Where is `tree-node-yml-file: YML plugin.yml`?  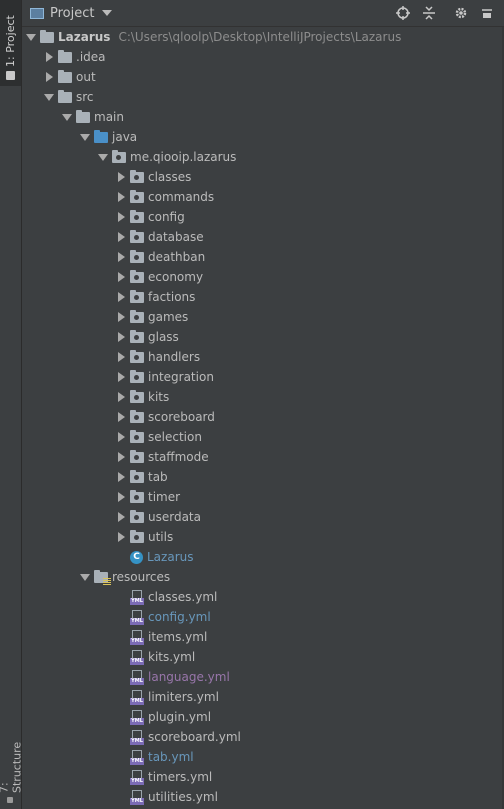 tree-node-yml-file: YML plugin.yml is located at coordinates (163, 717).